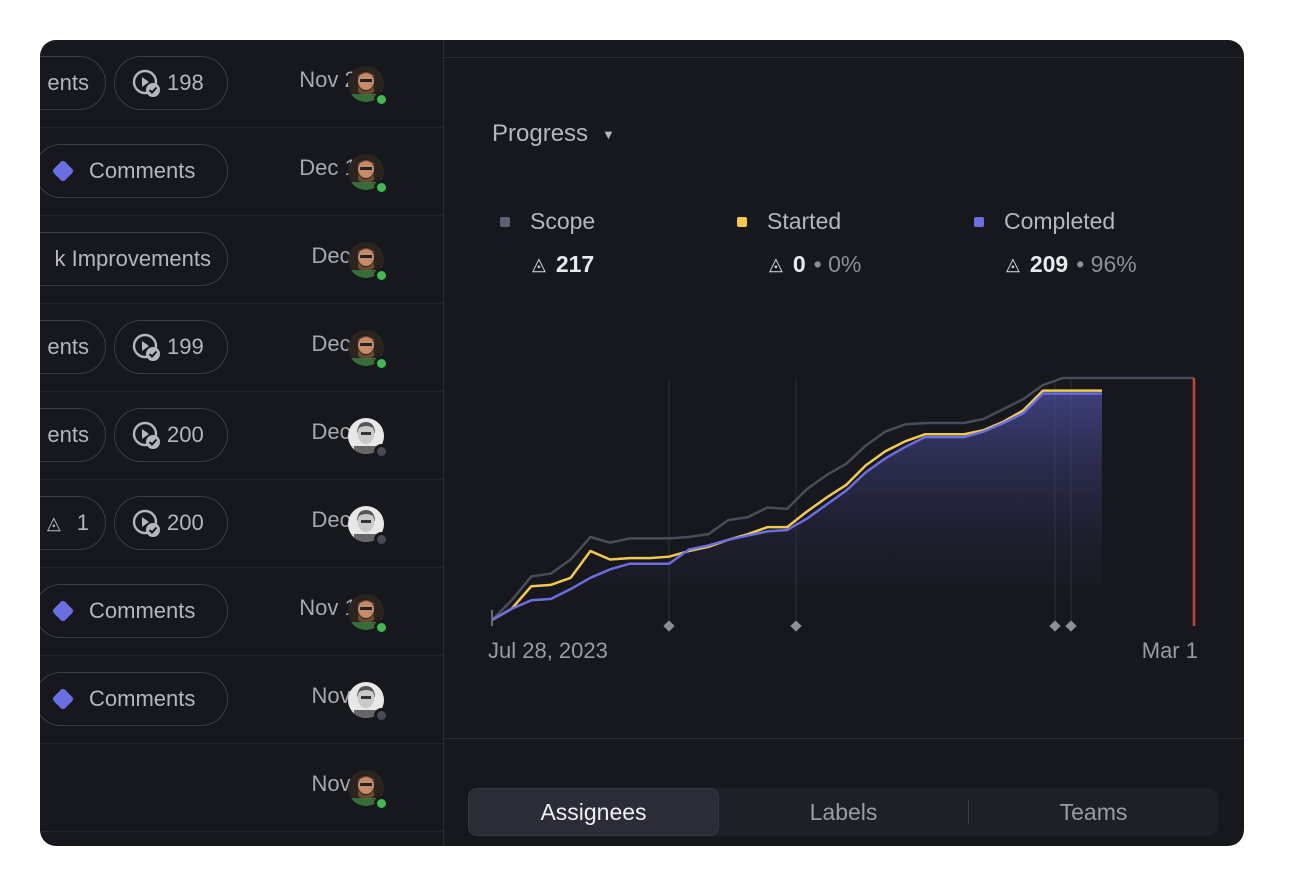  What do you see at coordinates (82, 522) in the screenshot?
I see `pill-text: 1` at bounding box center [82, 522].